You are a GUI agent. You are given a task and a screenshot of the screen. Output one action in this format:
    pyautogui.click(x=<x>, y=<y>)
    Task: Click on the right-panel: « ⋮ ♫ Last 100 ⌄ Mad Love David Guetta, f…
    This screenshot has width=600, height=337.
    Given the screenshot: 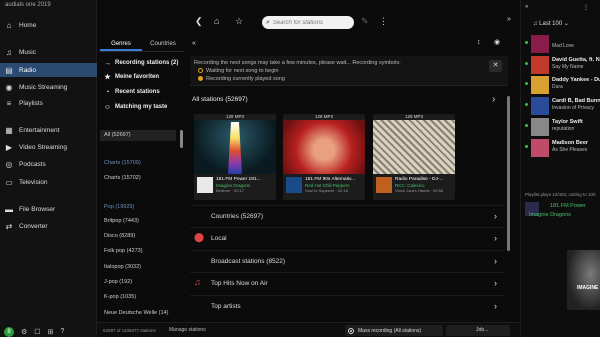 What is the action you would take?
    pyautogui.click(x=560, y=168)
    